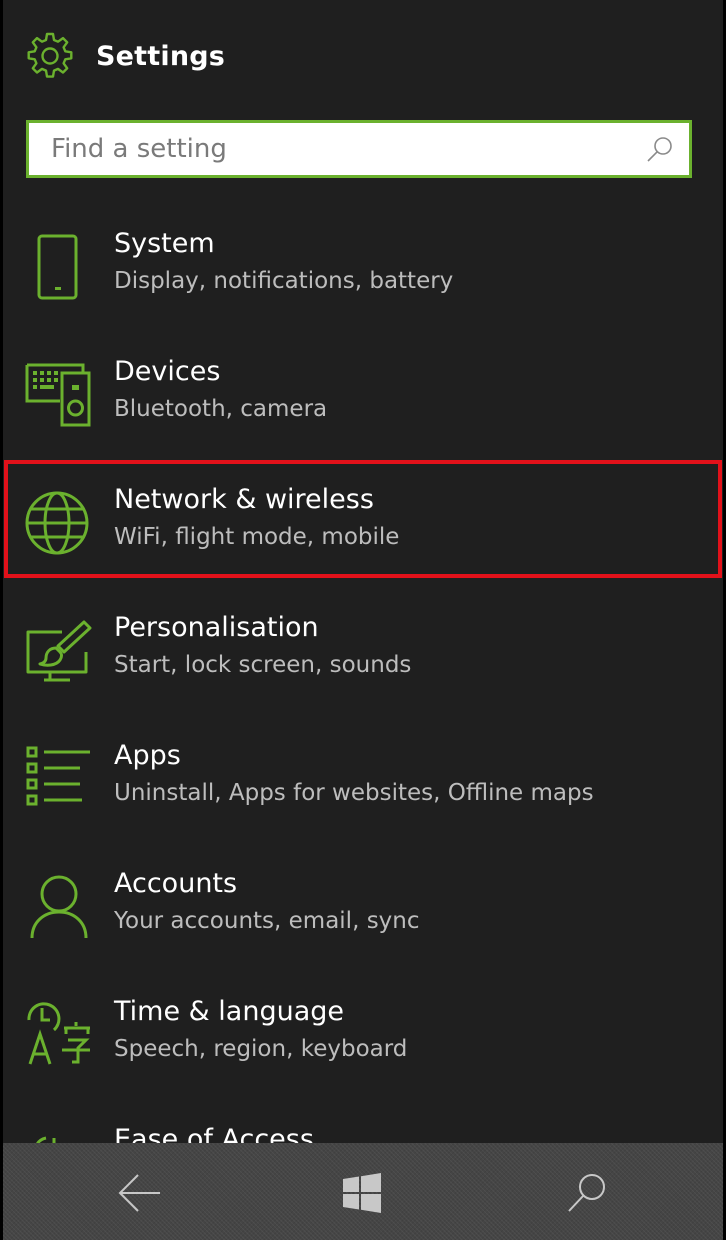 This screenshot has width=726, height=1240. I want to click on left-edge, so click(1, 620).